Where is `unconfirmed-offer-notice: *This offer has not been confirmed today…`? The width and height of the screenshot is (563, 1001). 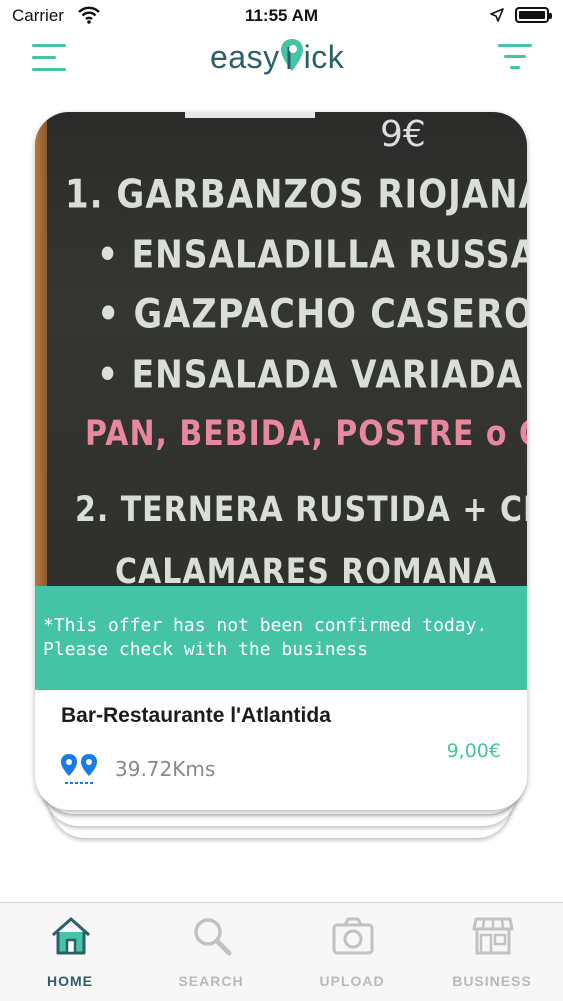
unconfirmed-offer-notice: *This offer has not been confirmed today… is located at coordinates (281, 638).